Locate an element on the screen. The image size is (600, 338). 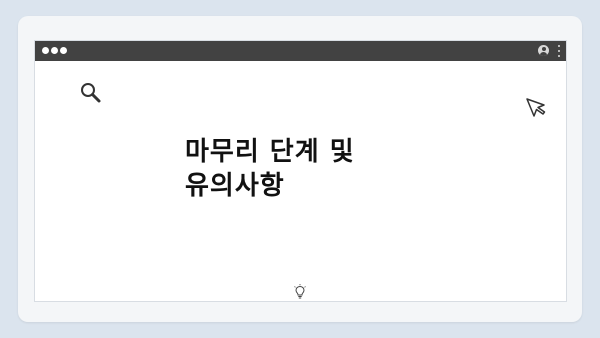
search-icon is located at coordinates (91, 95).